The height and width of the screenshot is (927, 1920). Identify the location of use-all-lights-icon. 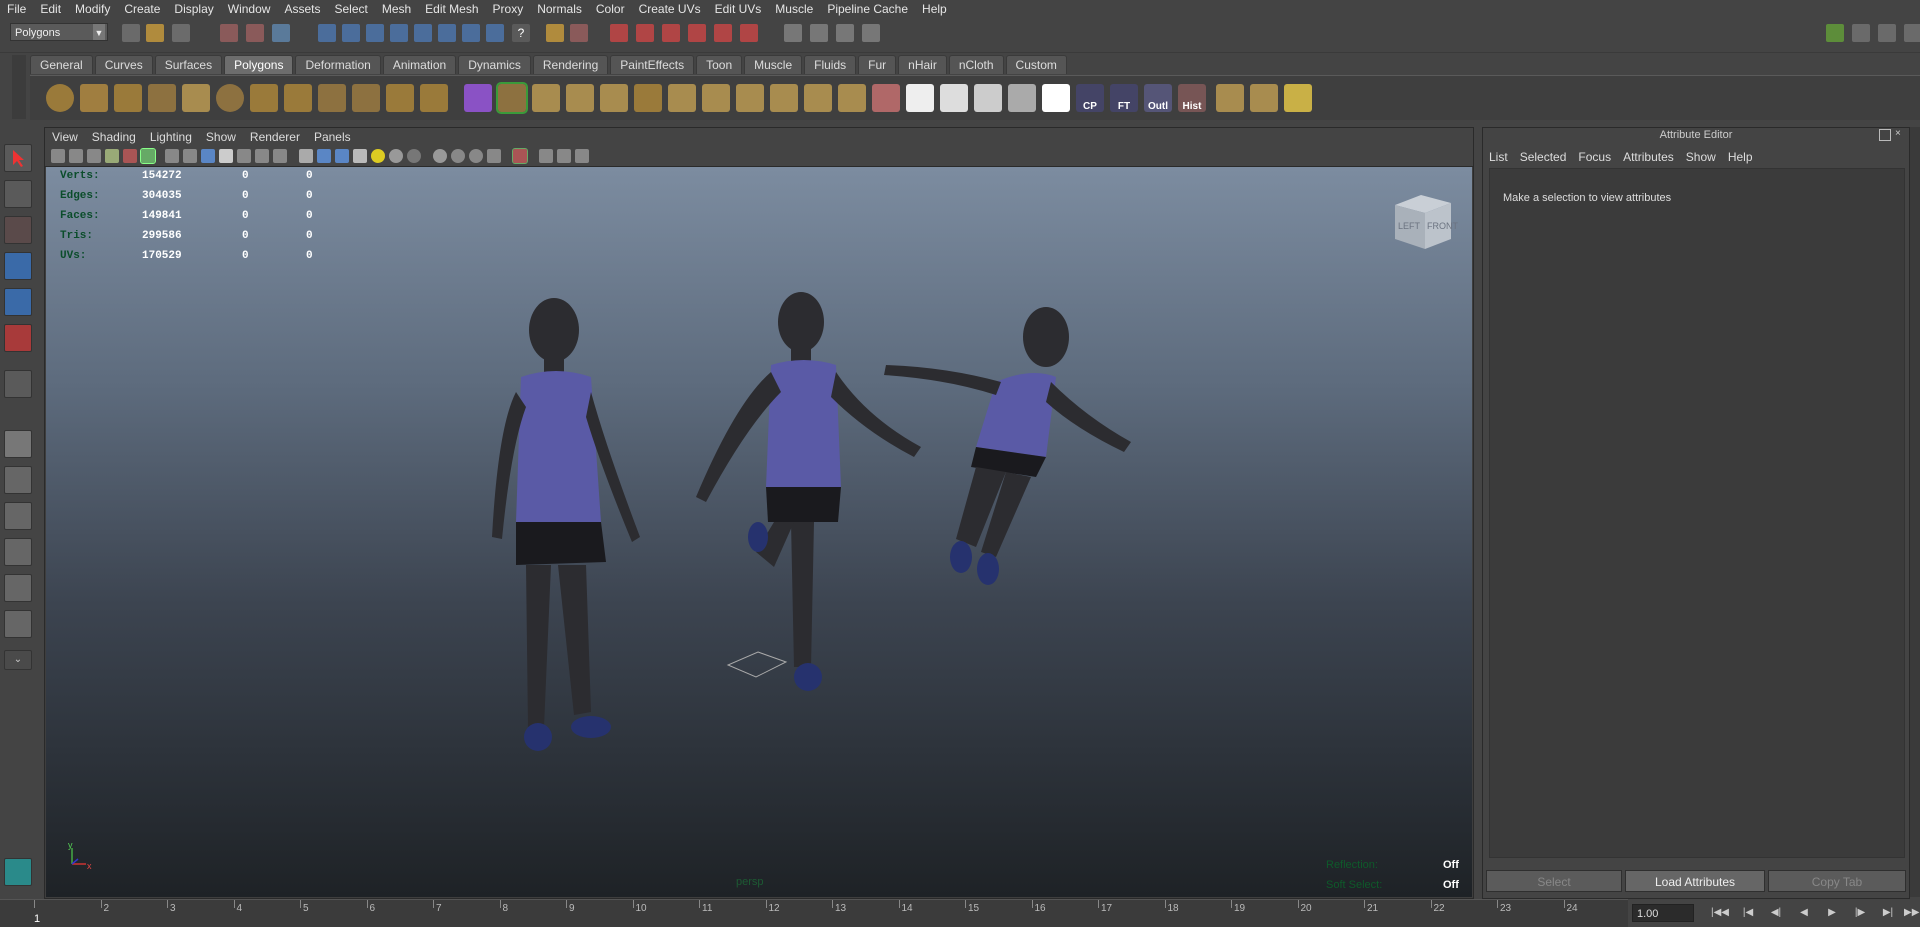
(378, 156).